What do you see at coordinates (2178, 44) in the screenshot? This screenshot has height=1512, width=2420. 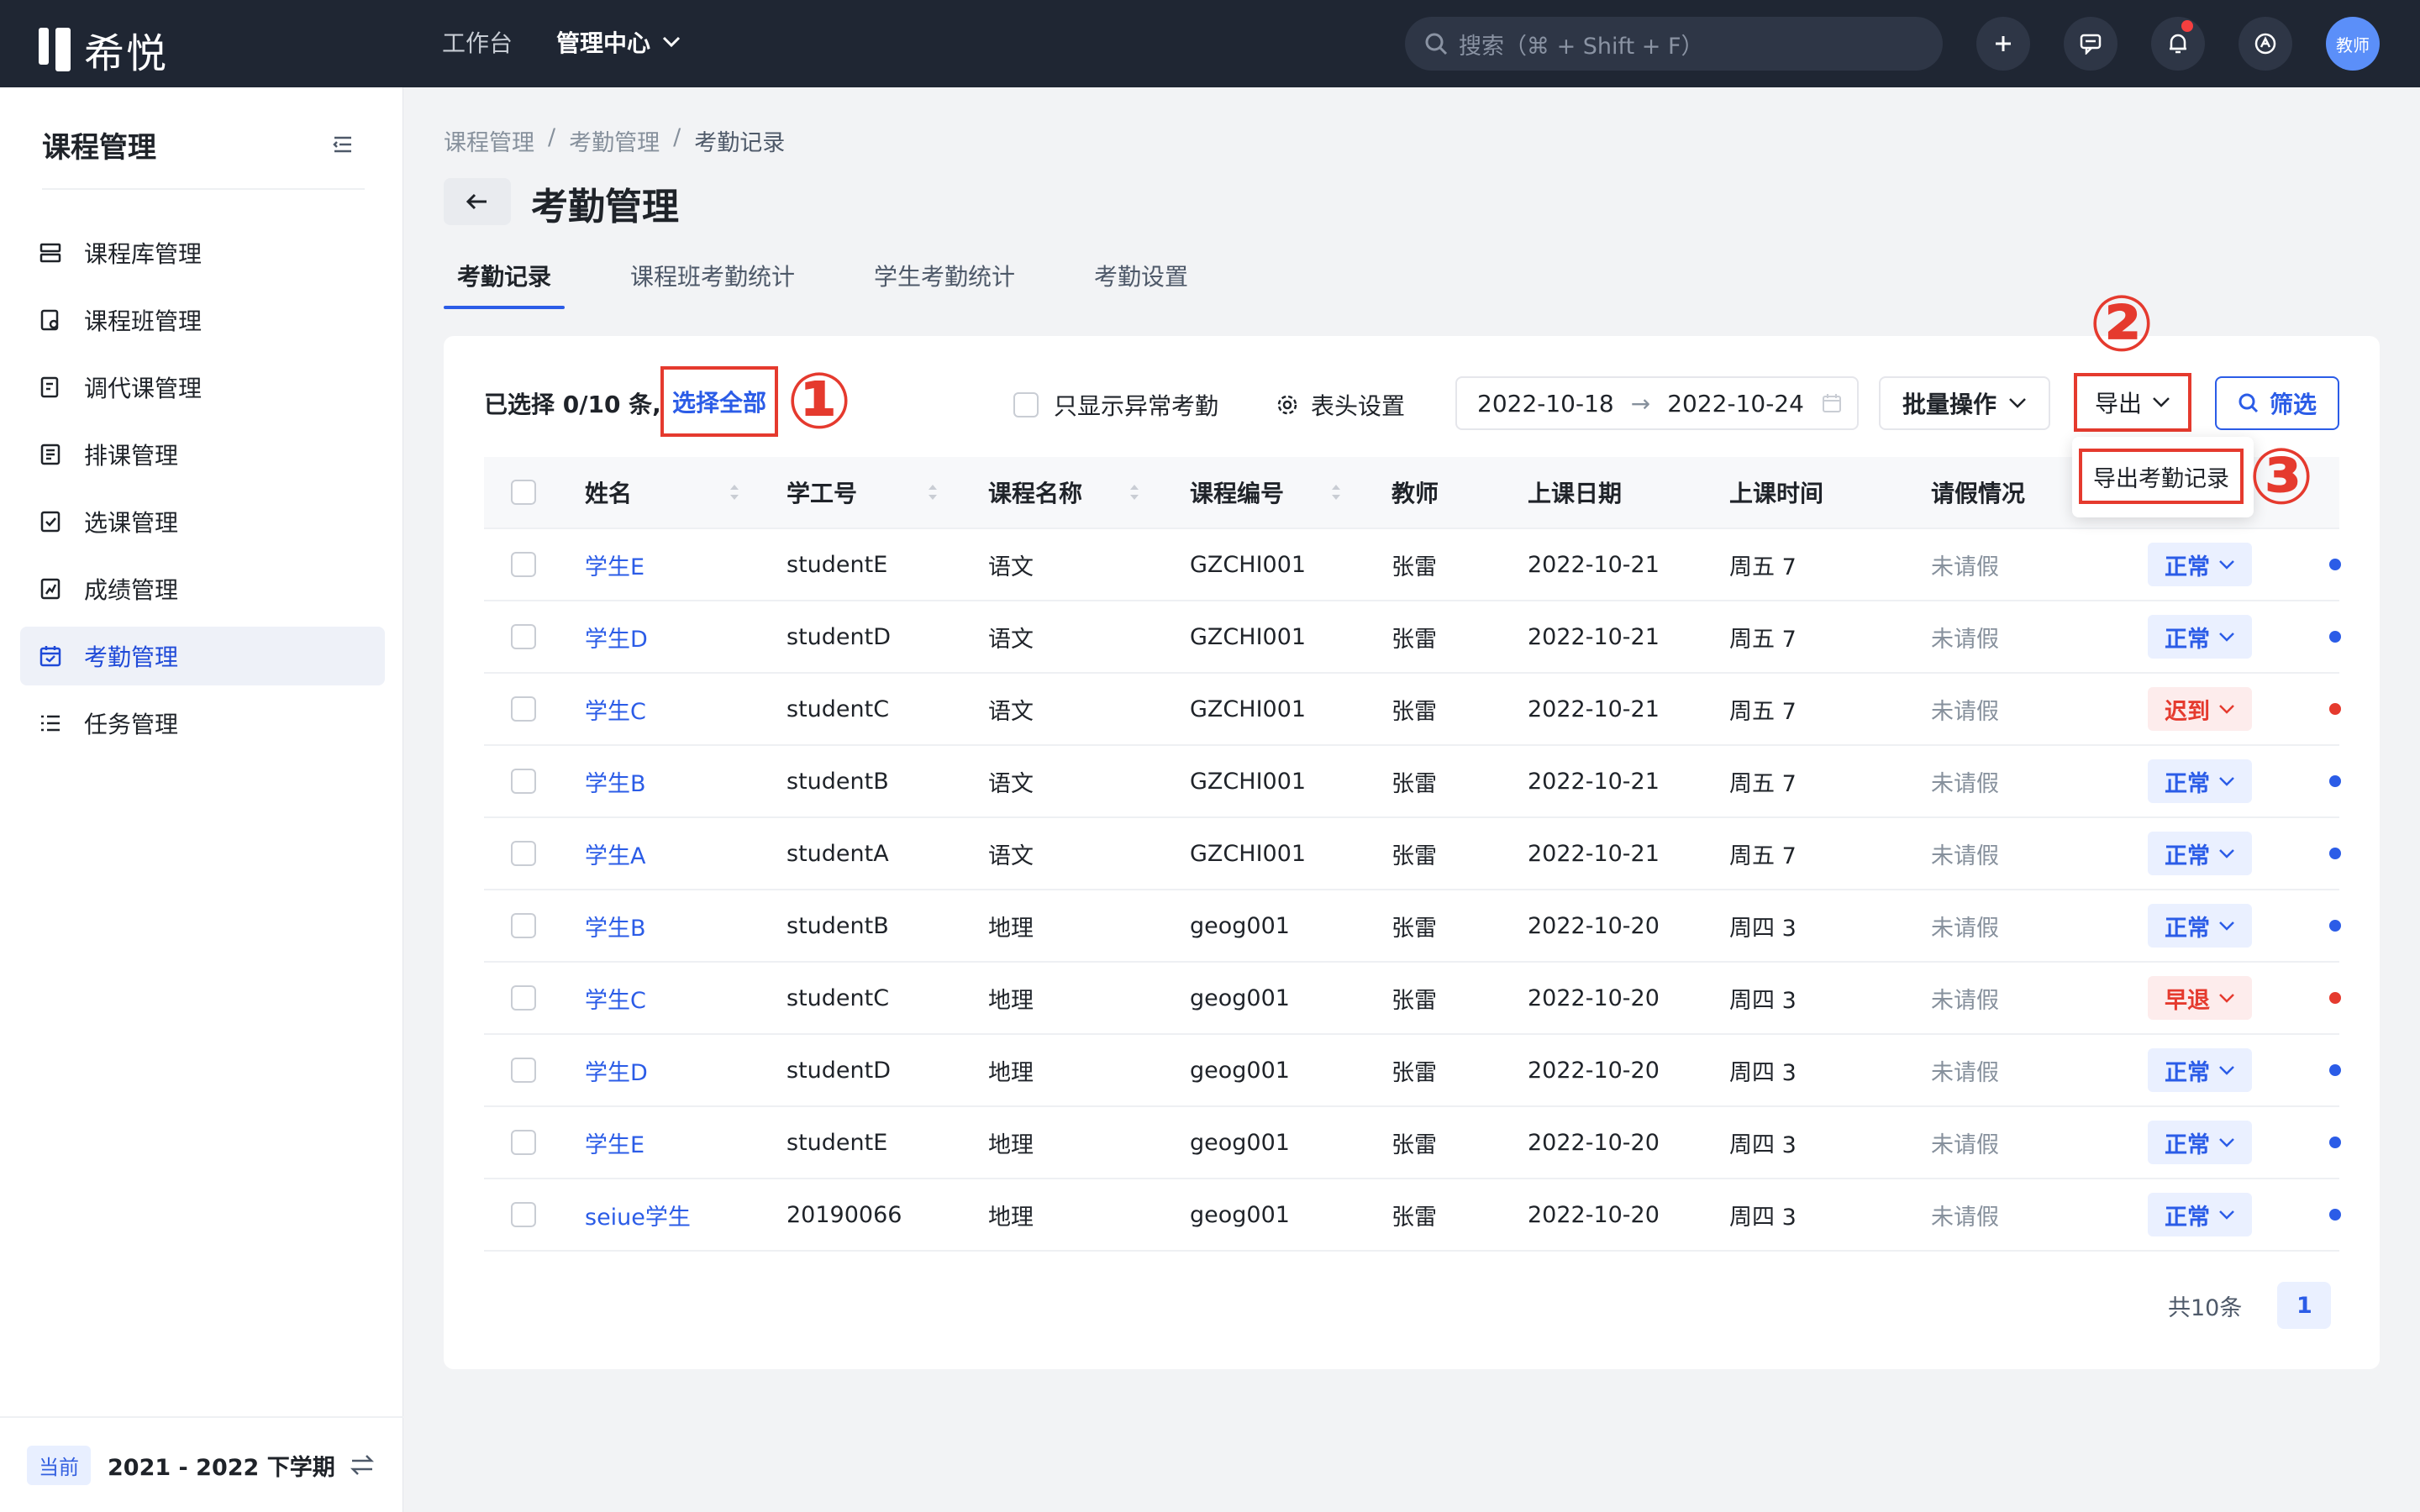 I see `notifications-button` at bounding box center [2178, 44].